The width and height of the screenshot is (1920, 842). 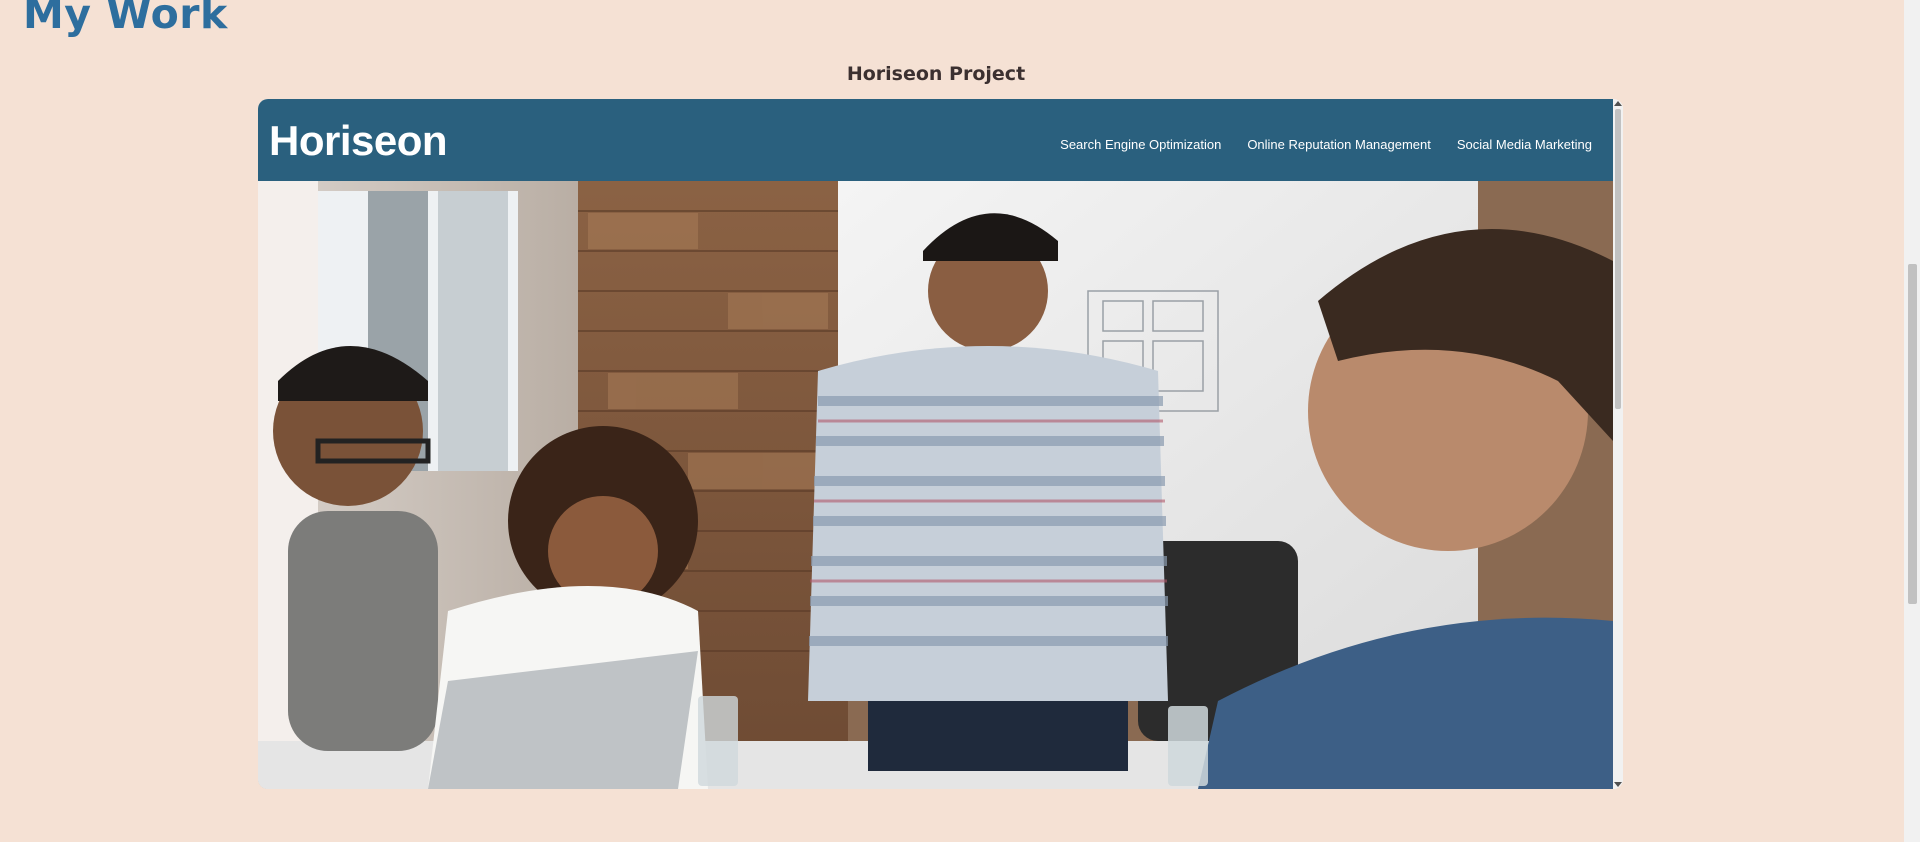 I want to click on project-caption: Horiseon Project, so click(x=936, y=74).